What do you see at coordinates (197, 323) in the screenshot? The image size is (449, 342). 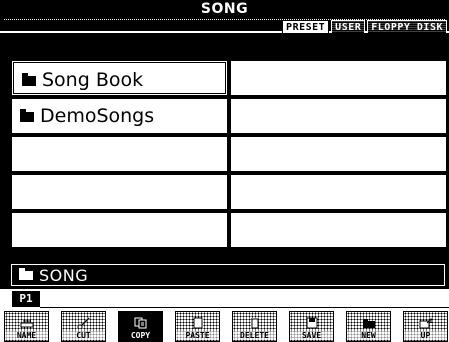 I see `paste-icon` at bounding box center [197, 323].